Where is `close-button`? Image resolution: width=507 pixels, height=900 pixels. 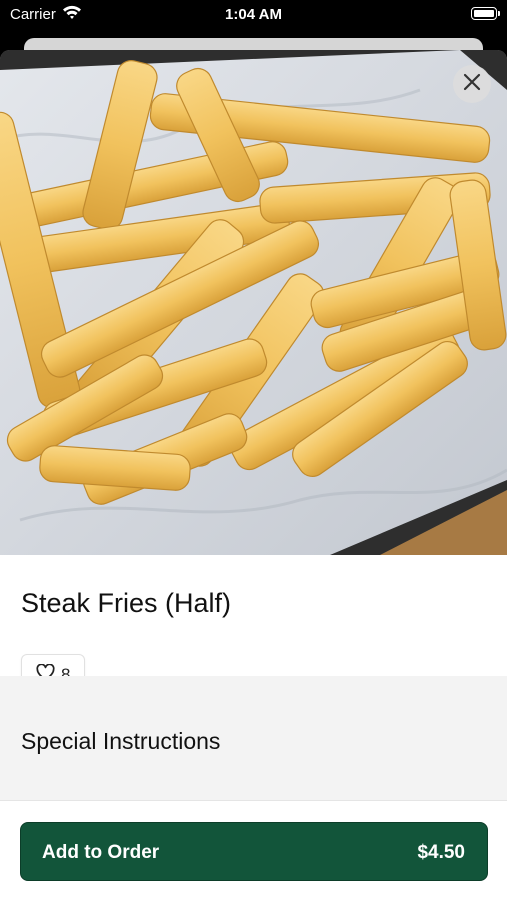
close-button is located at coordinates (472, 84).